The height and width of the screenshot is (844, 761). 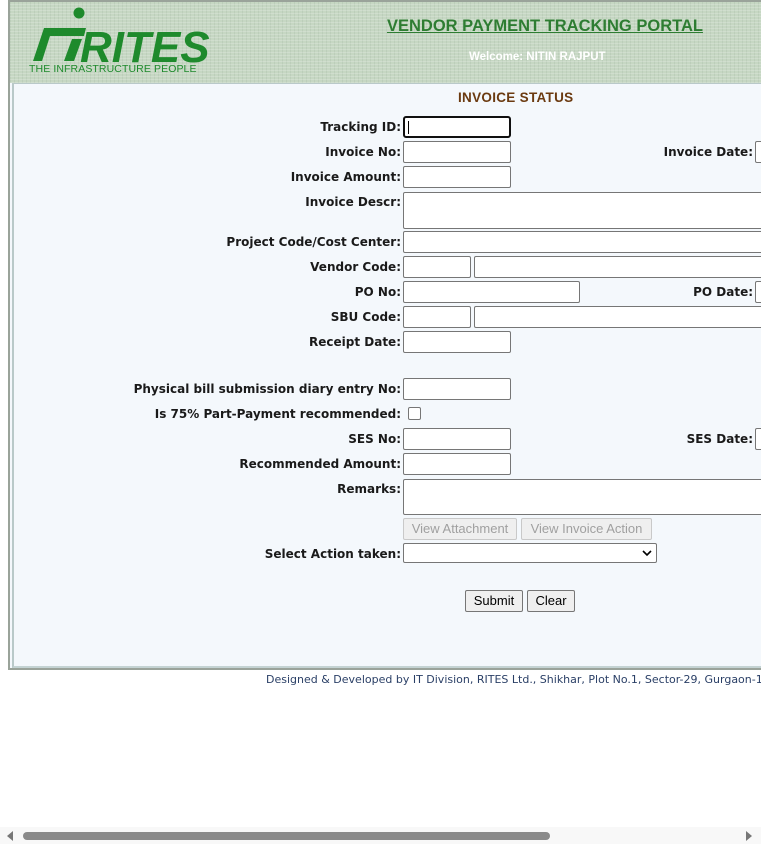 I want to click on horizontal-scrollbar, so click(x=380, y=835).